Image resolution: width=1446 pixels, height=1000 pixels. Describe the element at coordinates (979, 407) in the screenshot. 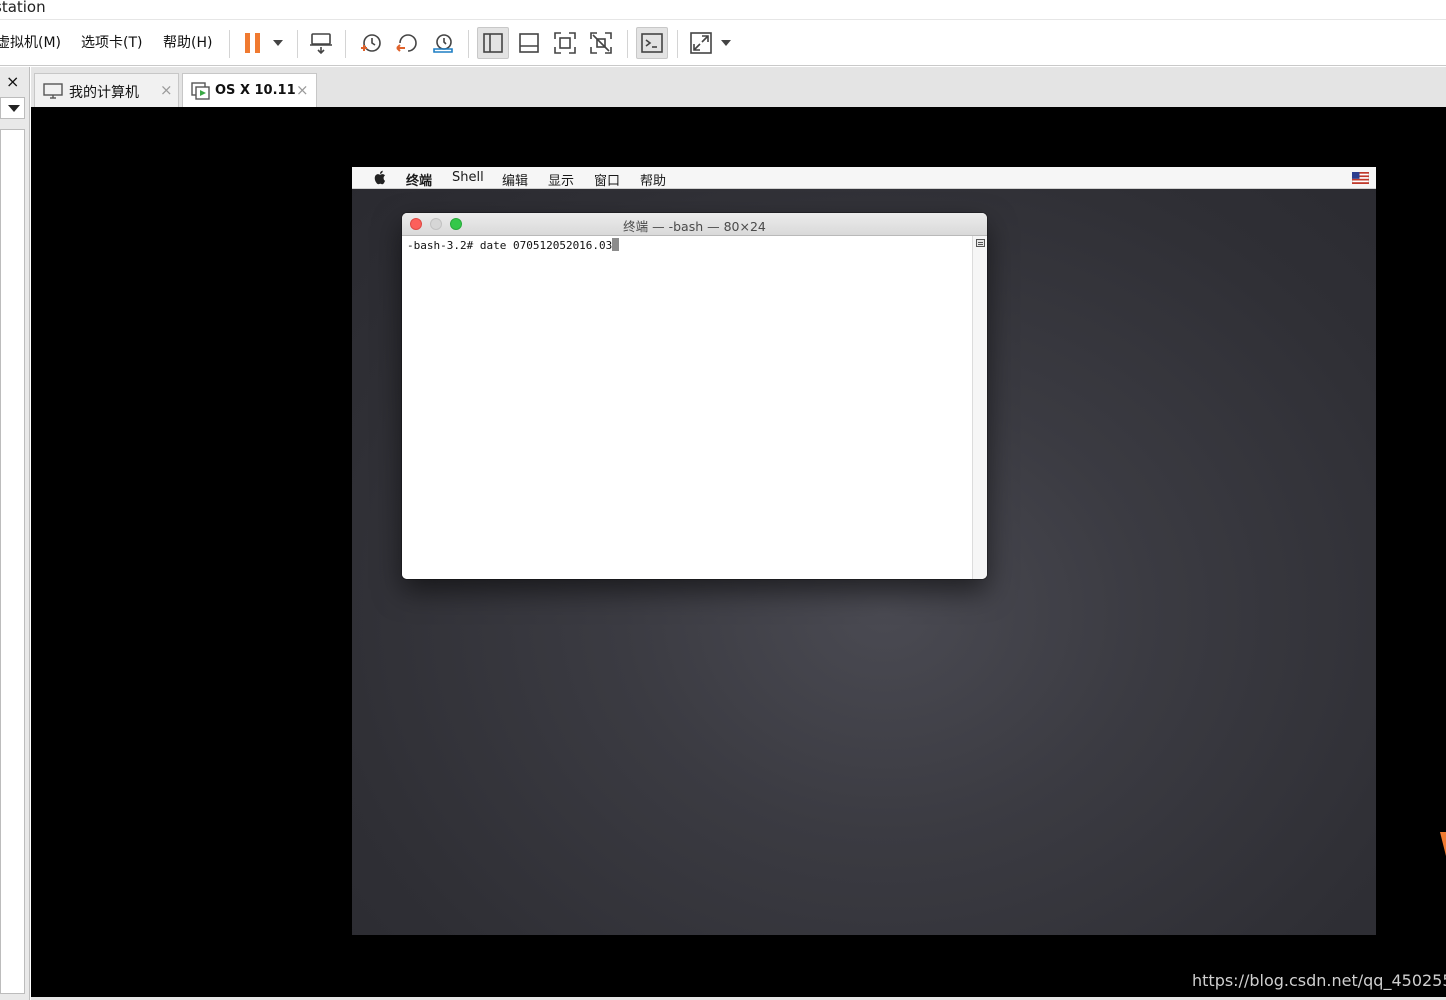

I see `terminal-scrollbar` at that location.